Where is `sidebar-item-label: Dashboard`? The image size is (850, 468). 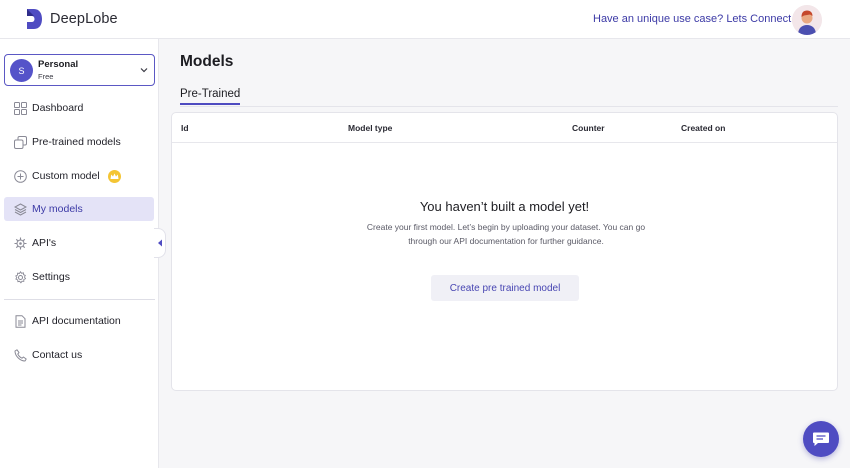
sidebar-item-label: Dashboard is located at coordinates (58, 108).